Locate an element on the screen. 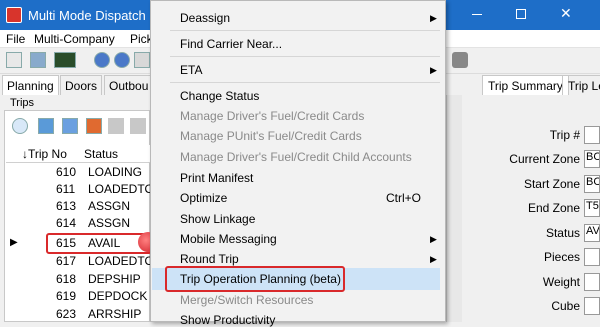 This screenshot has width=600, height=327. window-title: Multi Mode Dispatch @ is located at coordinates (95, 15).